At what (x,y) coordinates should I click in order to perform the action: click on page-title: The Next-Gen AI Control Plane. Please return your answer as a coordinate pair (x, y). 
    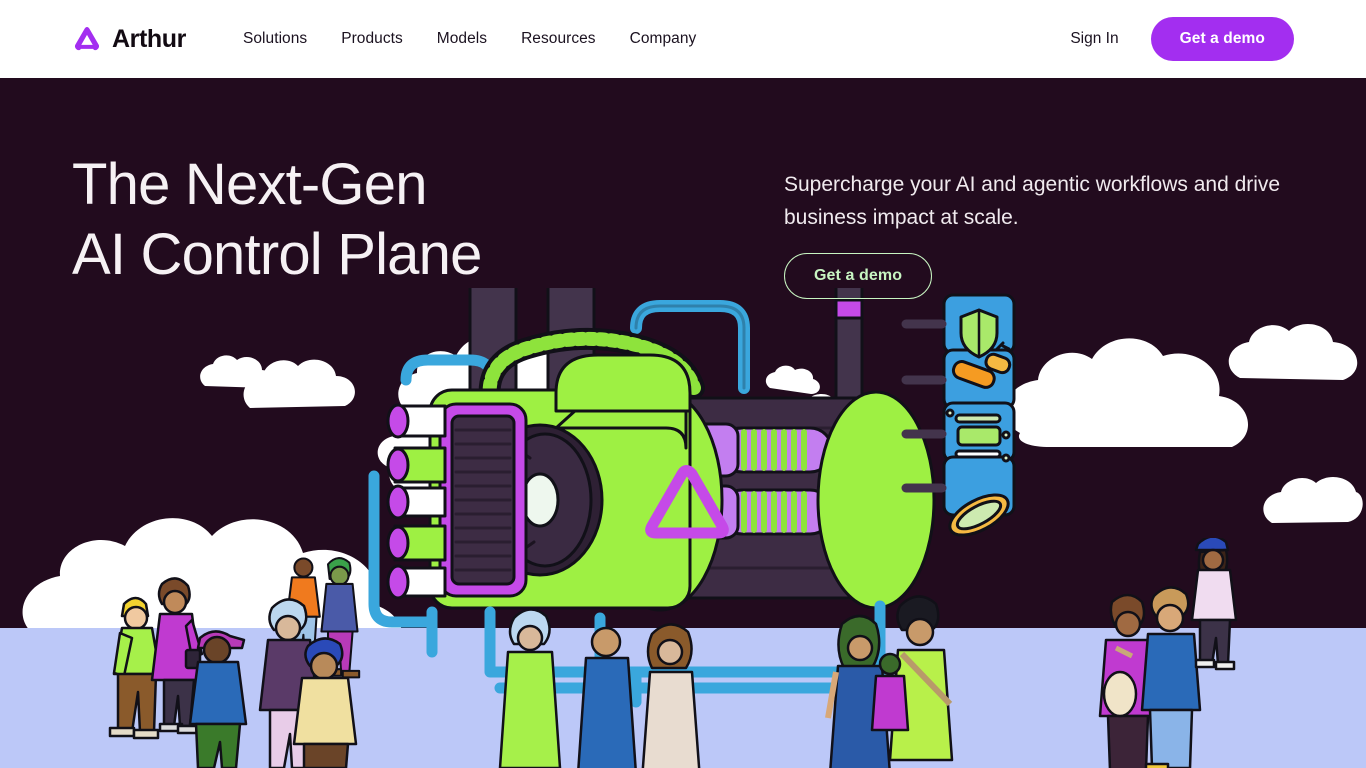
    Looking at the image, I should click on (277, 219).